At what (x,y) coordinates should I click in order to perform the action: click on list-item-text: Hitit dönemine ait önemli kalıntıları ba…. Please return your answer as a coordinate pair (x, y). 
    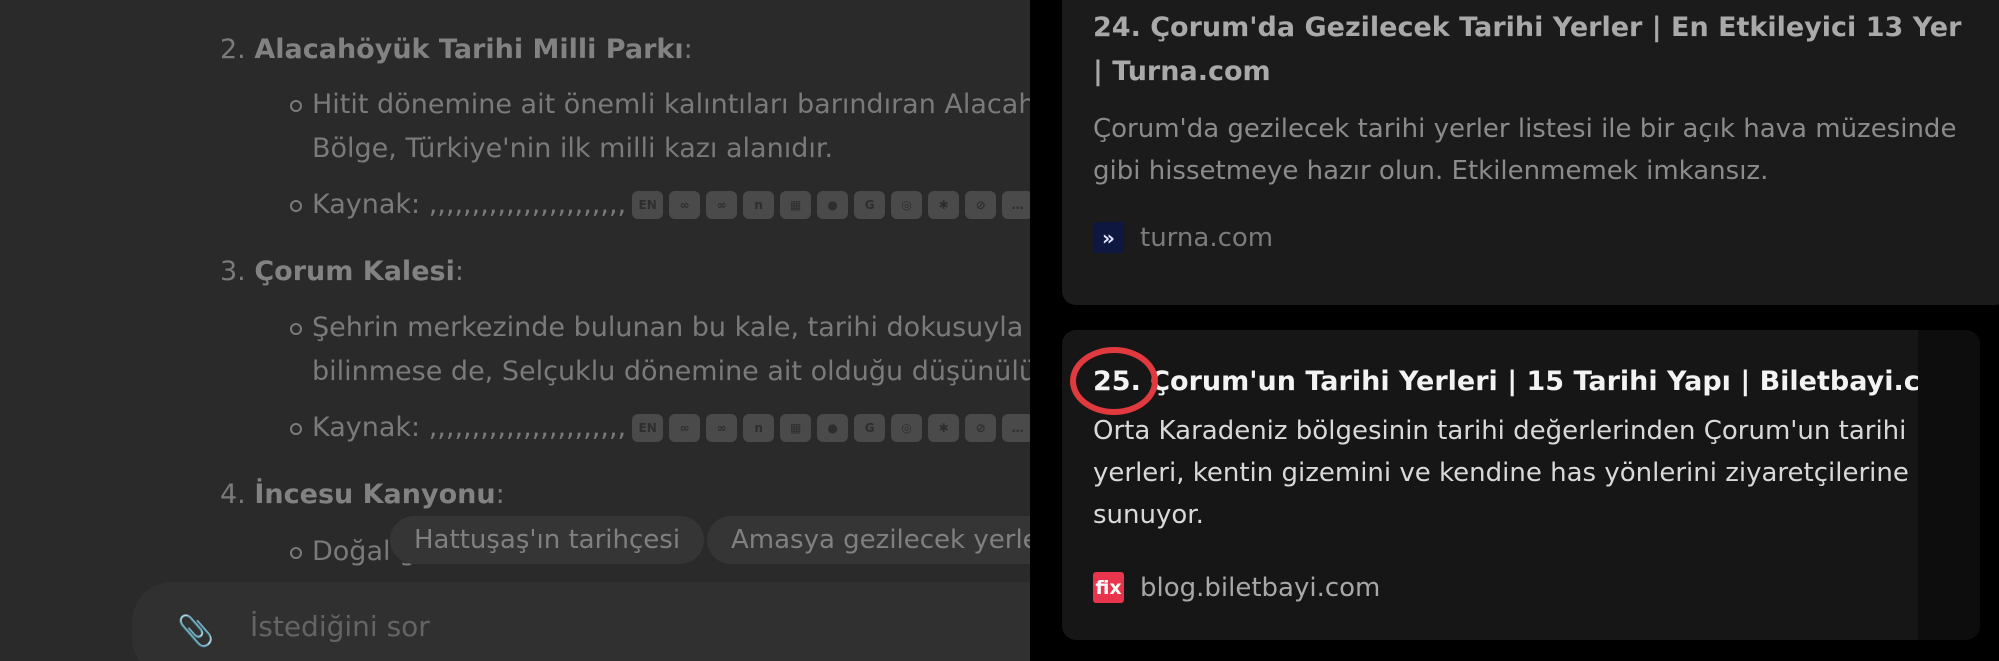
    Looking at the image, I should click on (671, 104).